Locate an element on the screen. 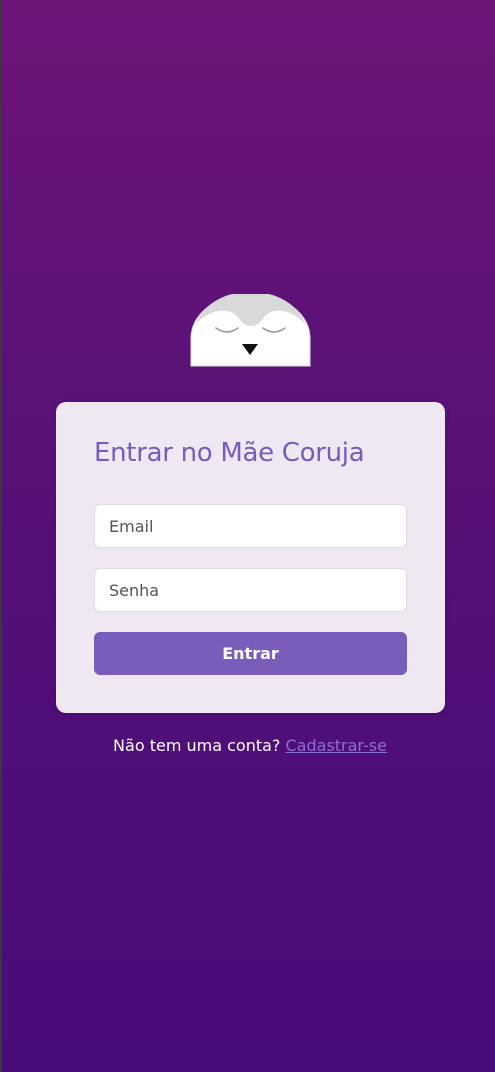 Image resolution: width=495 pixels, height=1072 pixels. signup-link: Cadastrar-se is located at coordinates (336, 745).